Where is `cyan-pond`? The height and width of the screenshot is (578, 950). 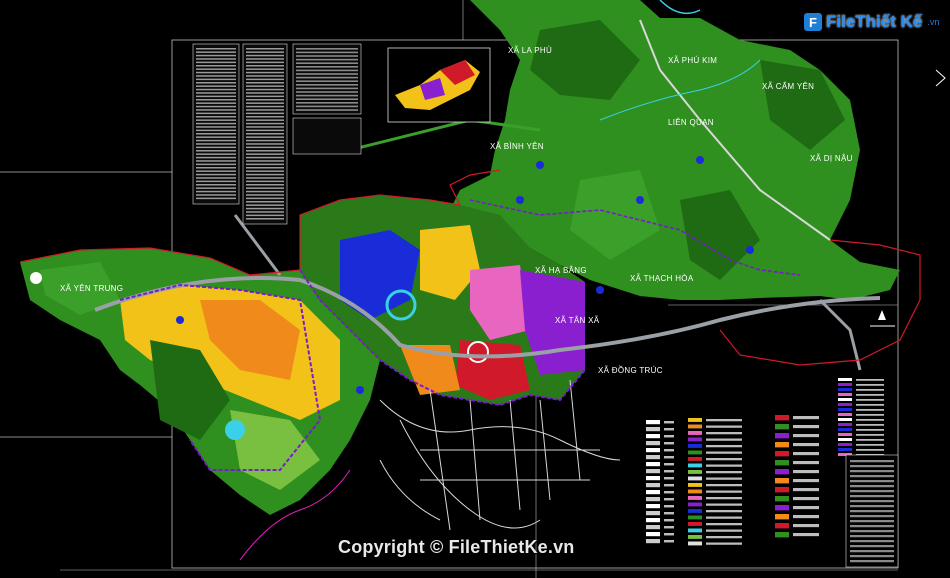
cyan-pond is located at coordinates (235, 430).